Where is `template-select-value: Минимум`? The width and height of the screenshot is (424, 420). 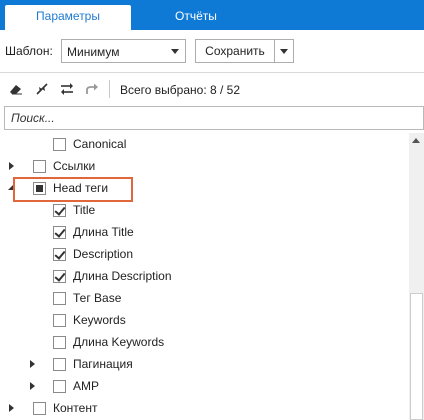
template-select-value: Минимум is located at coordinates (93, 52).